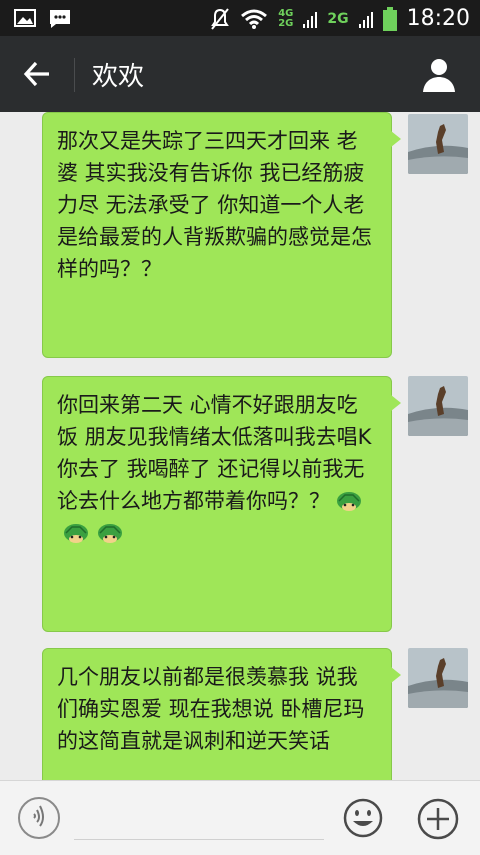  I want to click on person-icon, so click(439, 75).